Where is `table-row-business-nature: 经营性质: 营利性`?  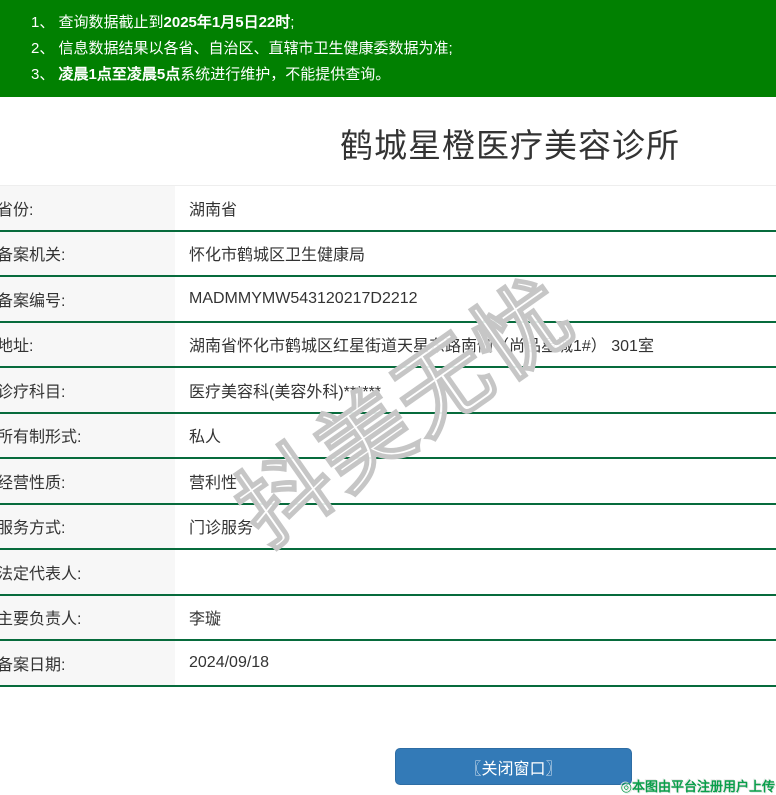
table-row-business-nature: 经营性质: 营利性 is located at coordinates (388, 482).